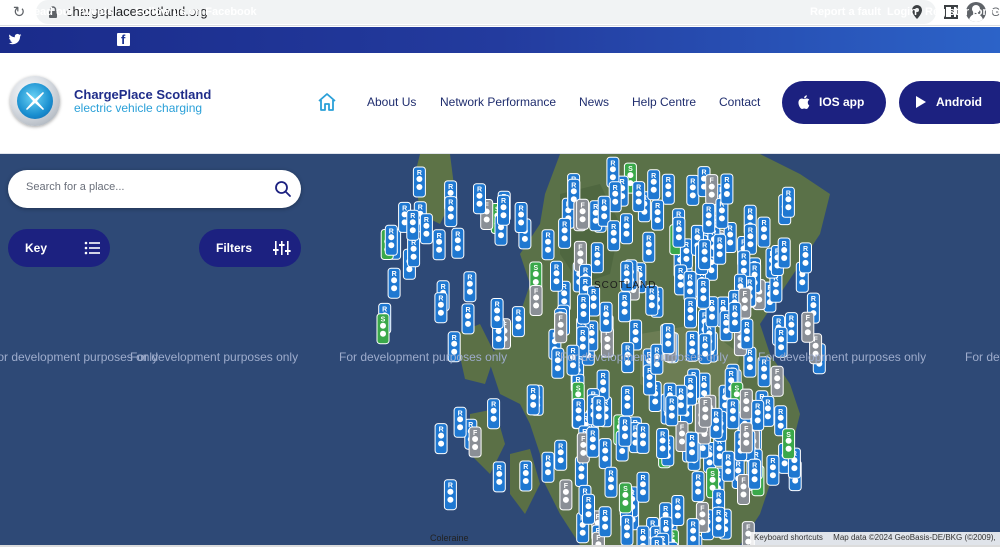 The image size is (1000, 547). Describe the element at coordinates (146, 187) in the screenshot. I see `search-input` at that location.